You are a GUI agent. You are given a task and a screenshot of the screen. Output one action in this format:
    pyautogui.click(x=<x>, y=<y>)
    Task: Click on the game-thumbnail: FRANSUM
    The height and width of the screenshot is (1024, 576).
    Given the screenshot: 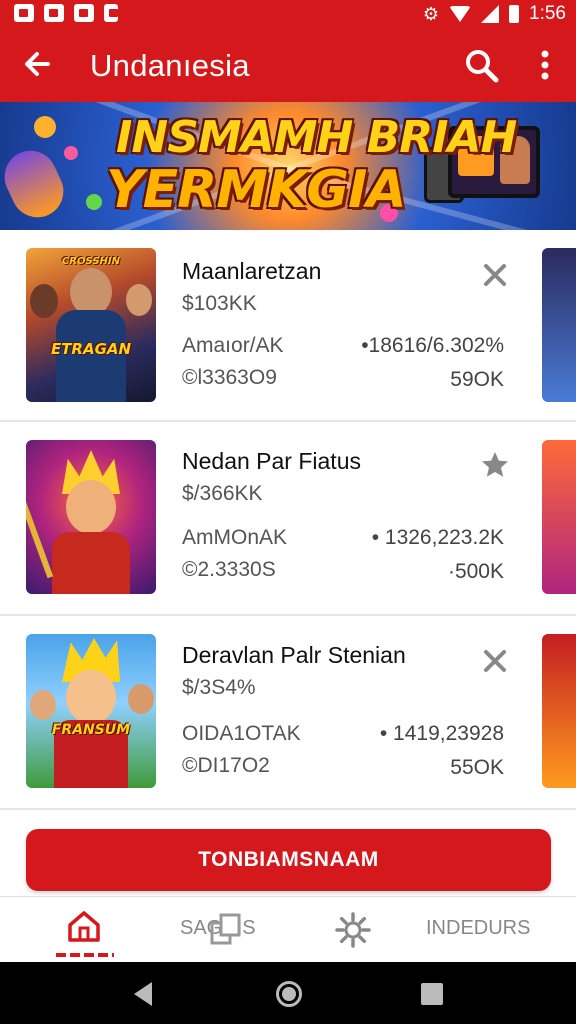 What is the action you would take?
    pyautogui.click(x=91, y=711)
    